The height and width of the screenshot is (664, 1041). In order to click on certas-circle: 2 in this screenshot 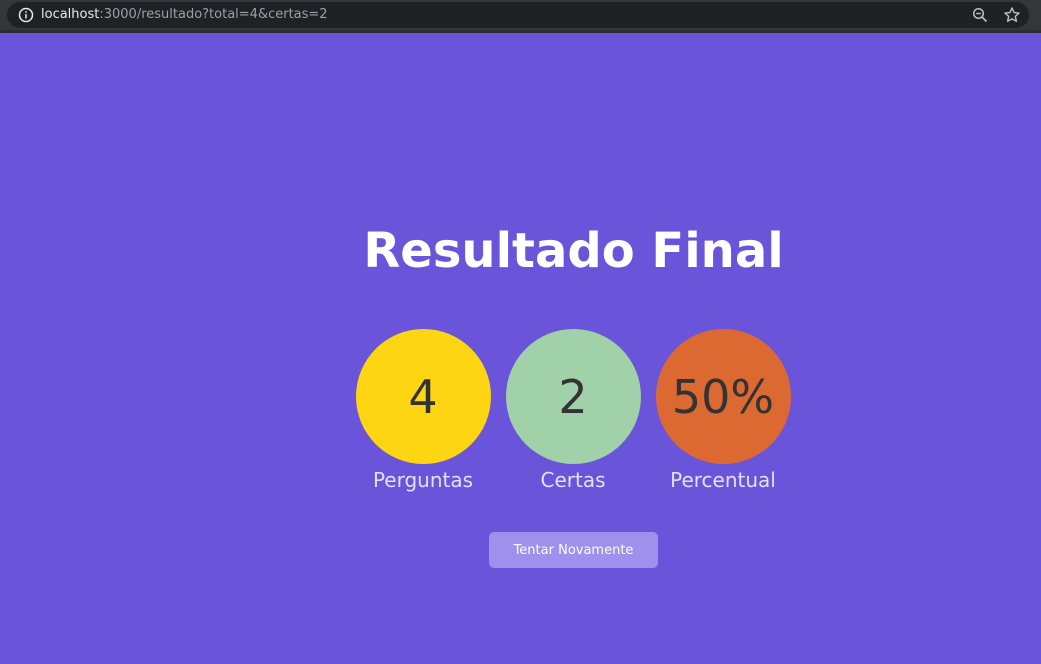, I will do `click(573, 396)`.